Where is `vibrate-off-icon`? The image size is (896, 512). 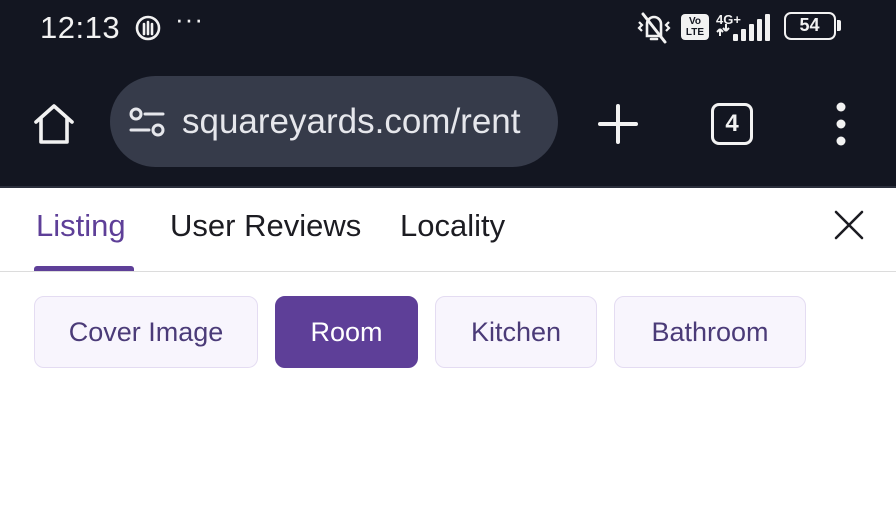
vibrate-off-icon is located at coordinates (654, 28).